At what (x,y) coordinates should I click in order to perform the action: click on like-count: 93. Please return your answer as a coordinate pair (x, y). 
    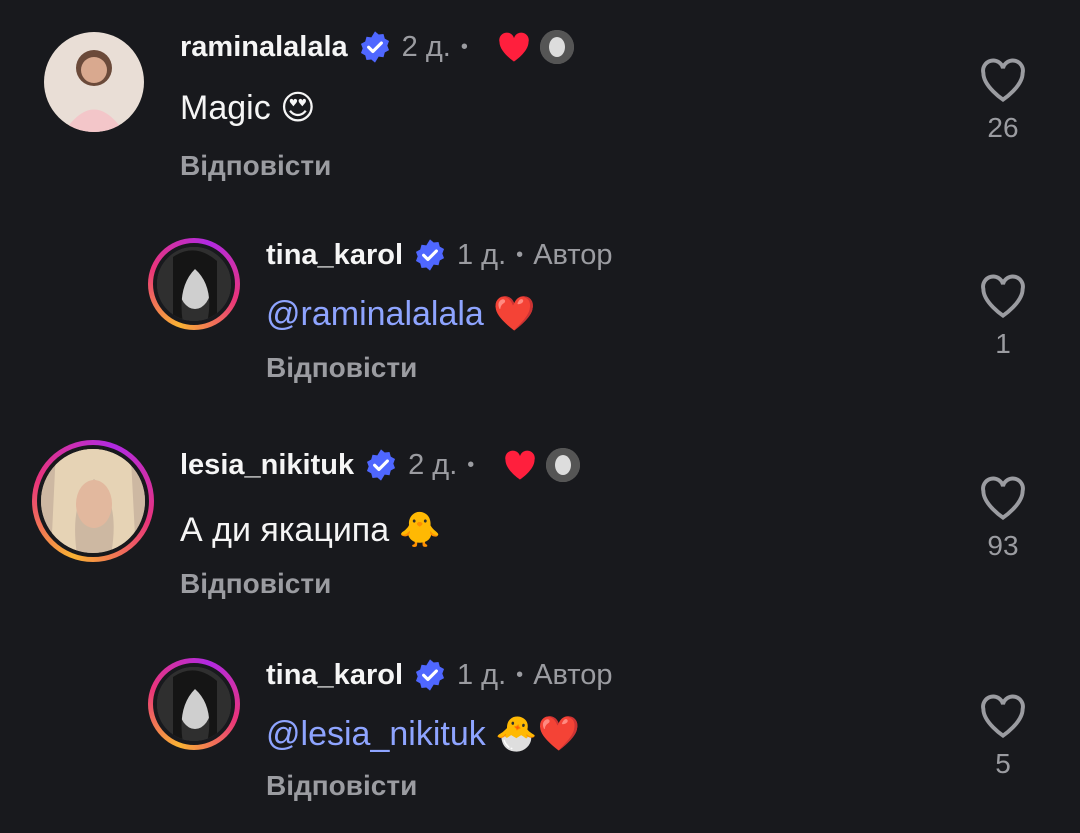
    Looking at the image, I should click on (1003, 545).